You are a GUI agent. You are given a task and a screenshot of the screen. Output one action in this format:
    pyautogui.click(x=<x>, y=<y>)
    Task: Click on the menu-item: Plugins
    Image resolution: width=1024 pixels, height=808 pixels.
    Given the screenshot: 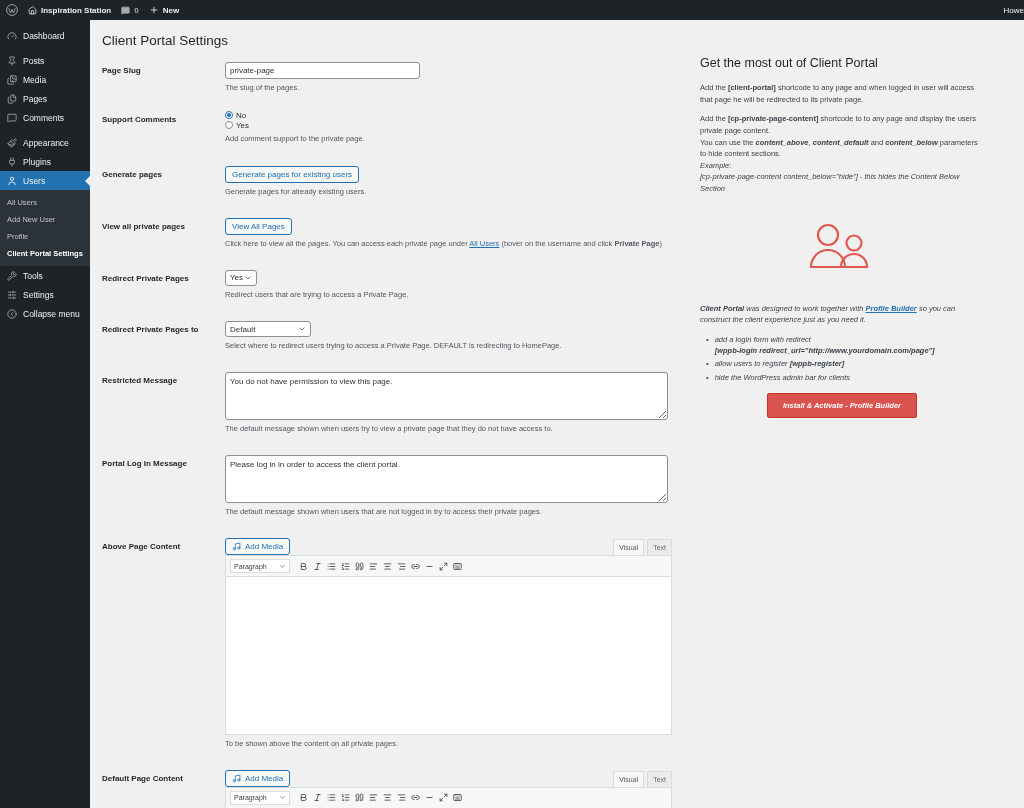 What is the action you would take?
    pyautogui.click(x=45, y=161)
    